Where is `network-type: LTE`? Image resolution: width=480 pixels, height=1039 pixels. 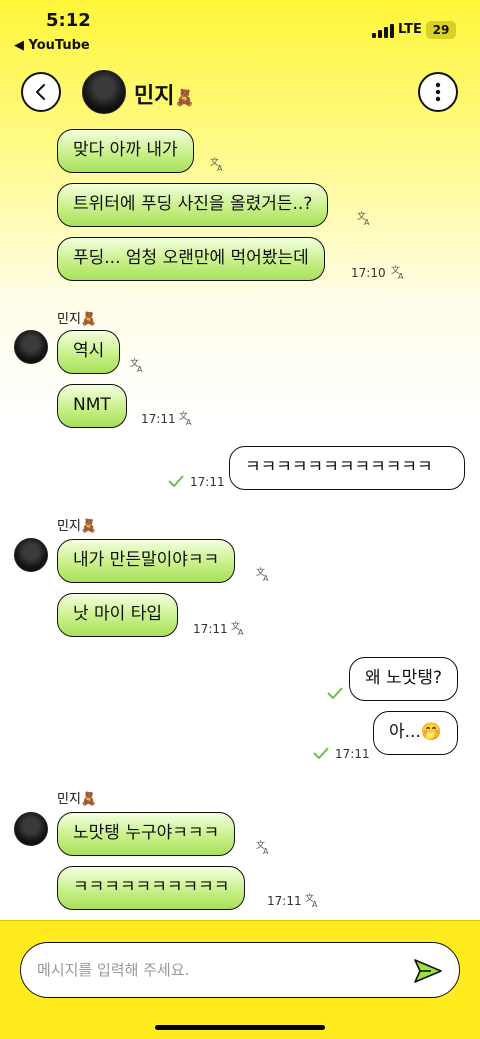
network-type: LTE is located at coordinates (410, 29).